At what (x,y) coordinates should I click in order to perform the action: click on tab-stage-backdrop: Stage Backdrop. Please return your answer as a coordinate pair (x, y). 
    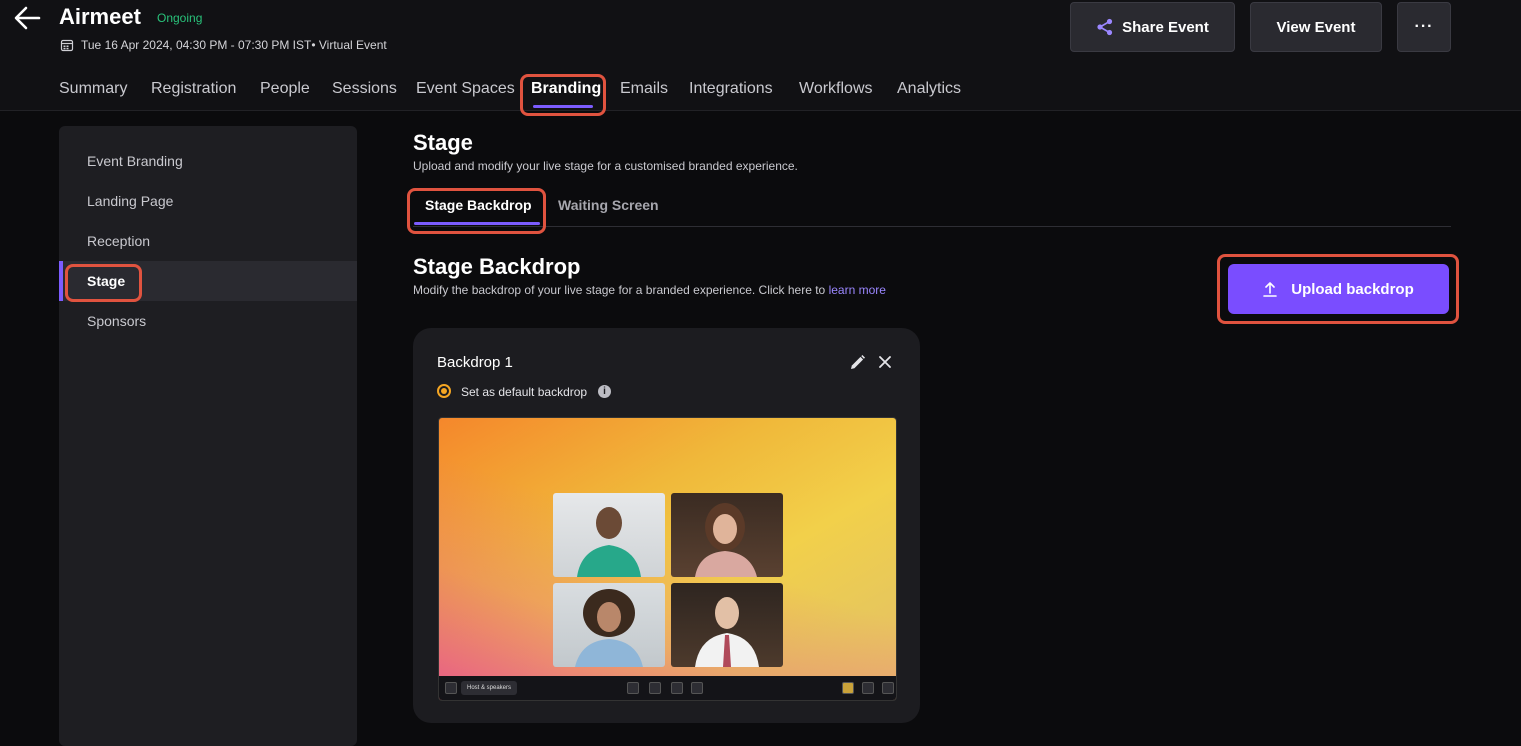
    Looking at the image, I should click on (478, 205).